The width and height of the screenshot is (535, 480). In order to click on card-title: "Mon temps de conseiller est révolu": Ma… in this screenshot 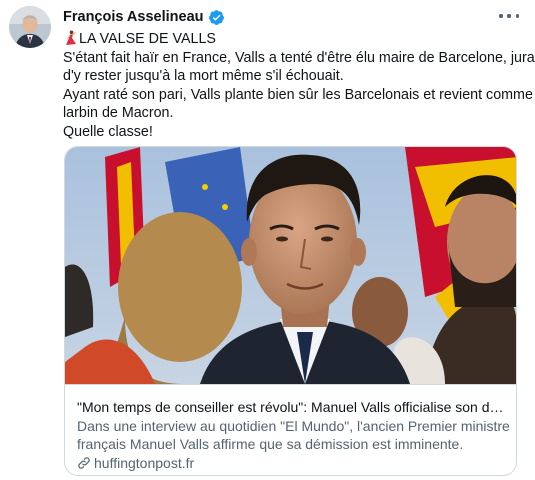, I will do `click(291, 407)`.